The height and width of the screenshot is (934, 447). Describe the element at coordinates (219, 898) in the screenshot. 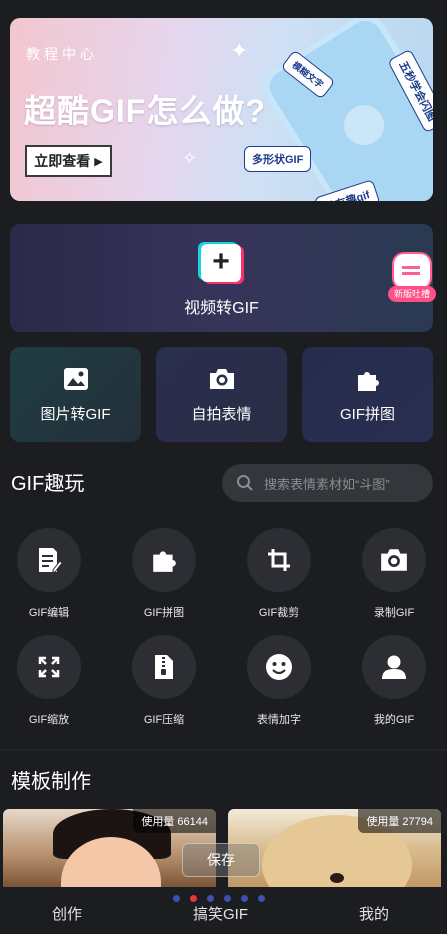

I see `page-indicator` at that location.